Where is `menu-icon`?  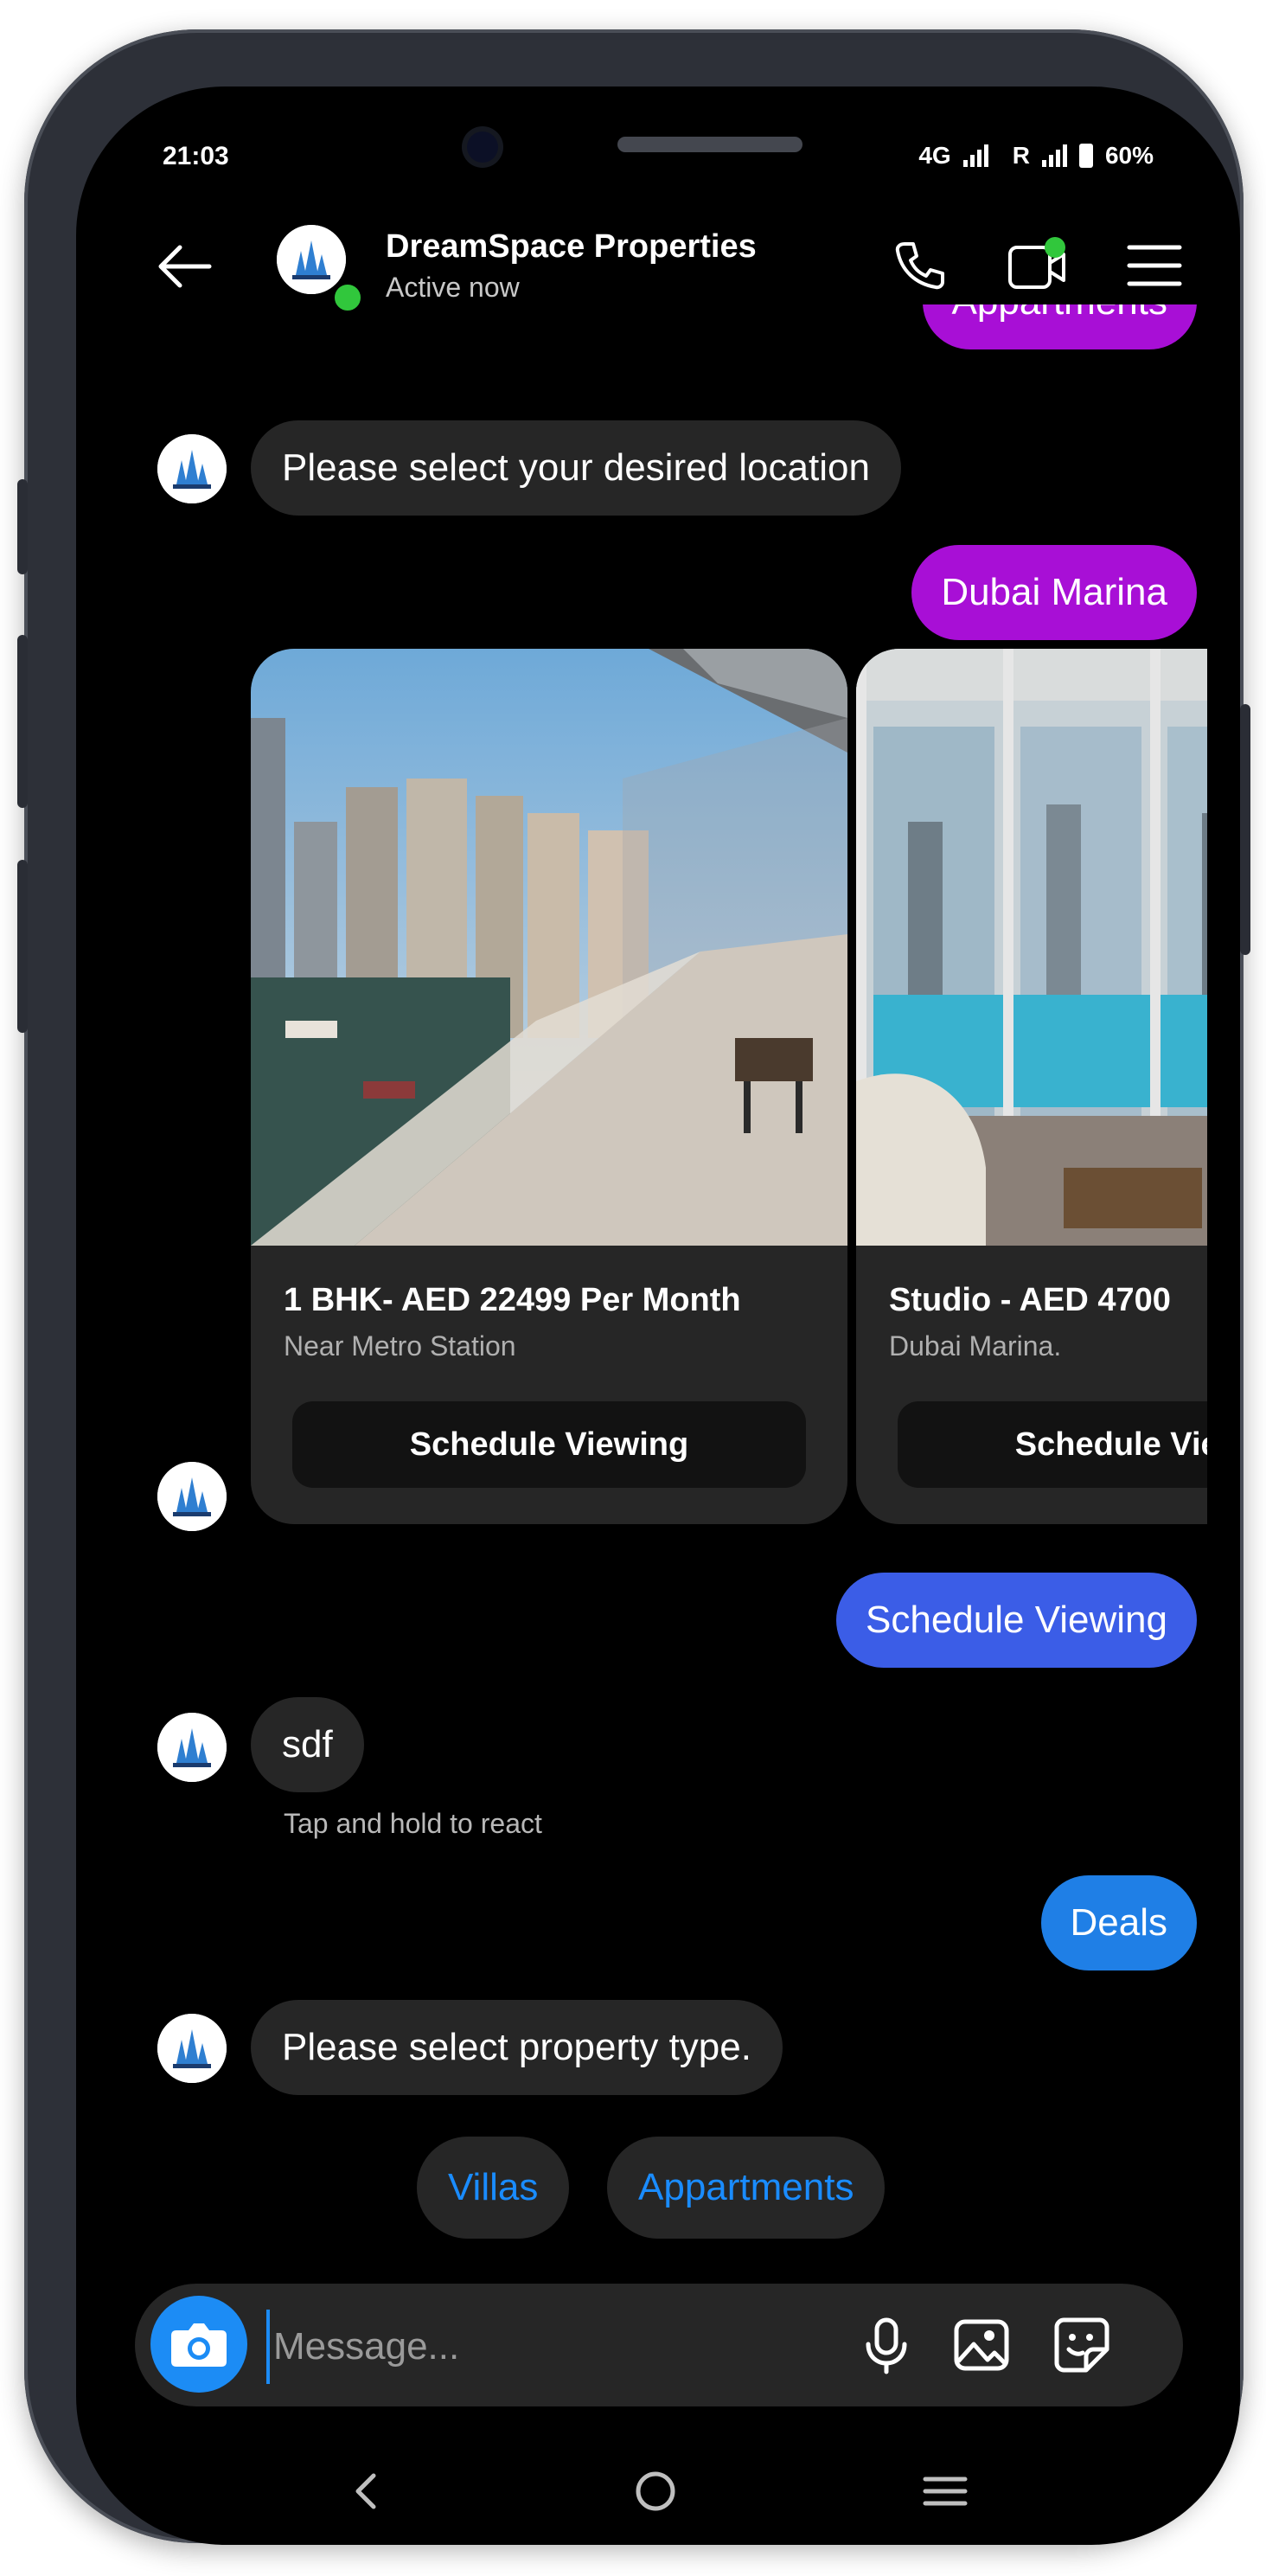 menu-icon is located at coordinates (1154, 265).